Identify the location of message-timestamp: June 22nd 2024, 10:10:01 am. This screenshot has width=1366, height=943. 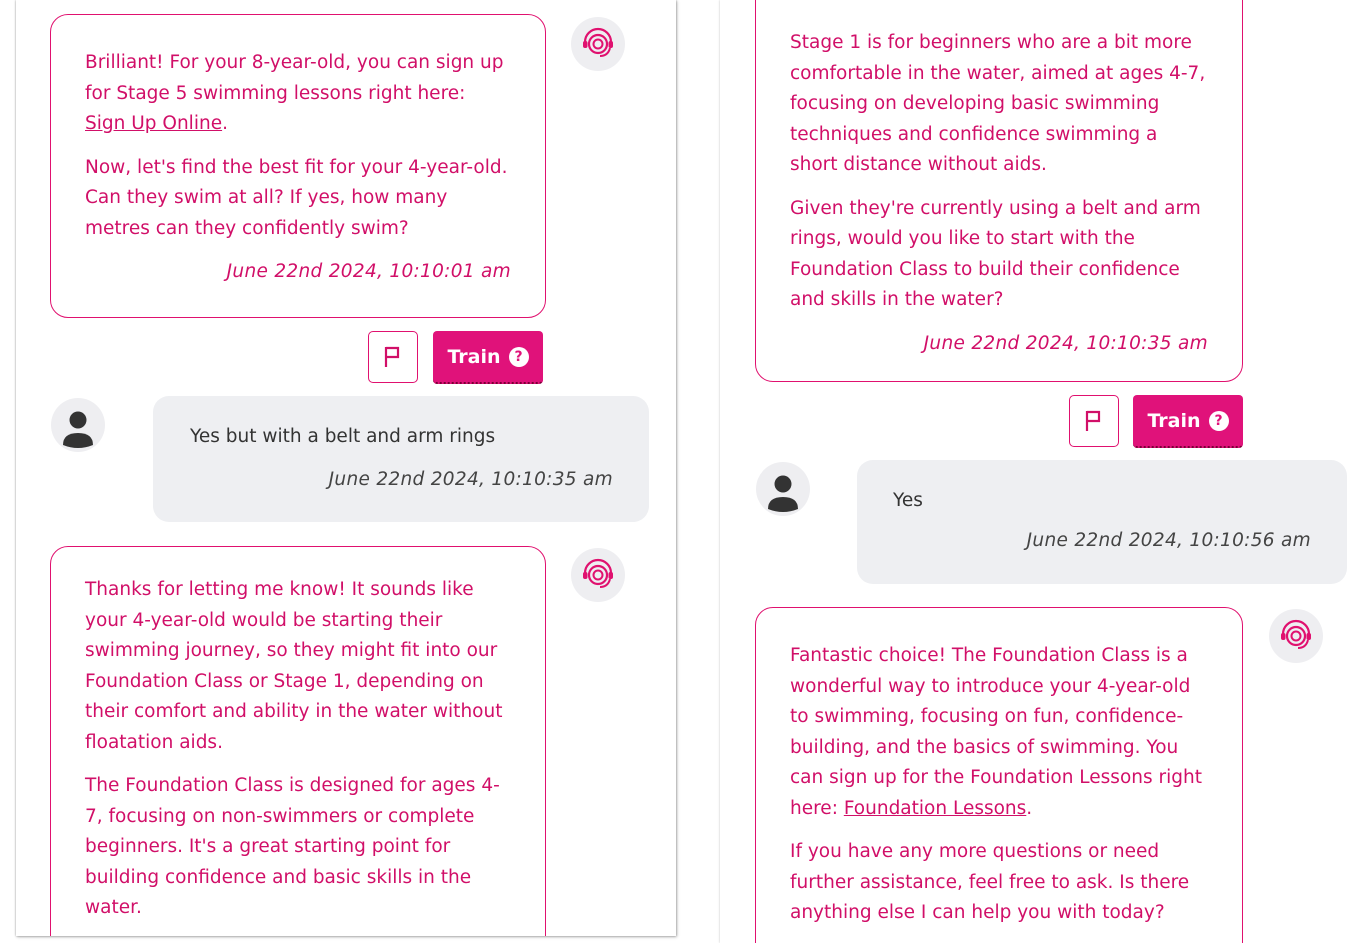
(368, 271).